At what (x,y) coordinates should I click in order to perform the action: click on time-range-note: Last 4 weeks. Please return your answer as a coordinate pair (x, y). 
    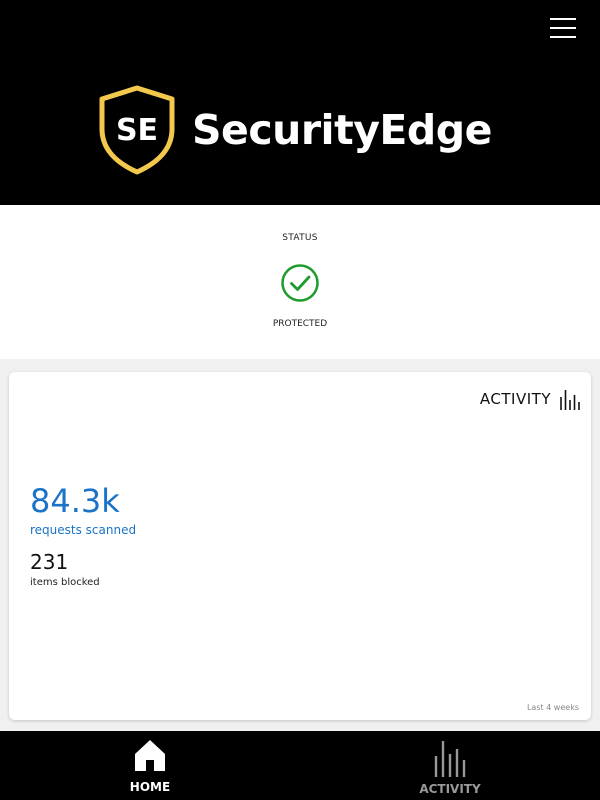
    Looking at the image, I should click on (552, 707).